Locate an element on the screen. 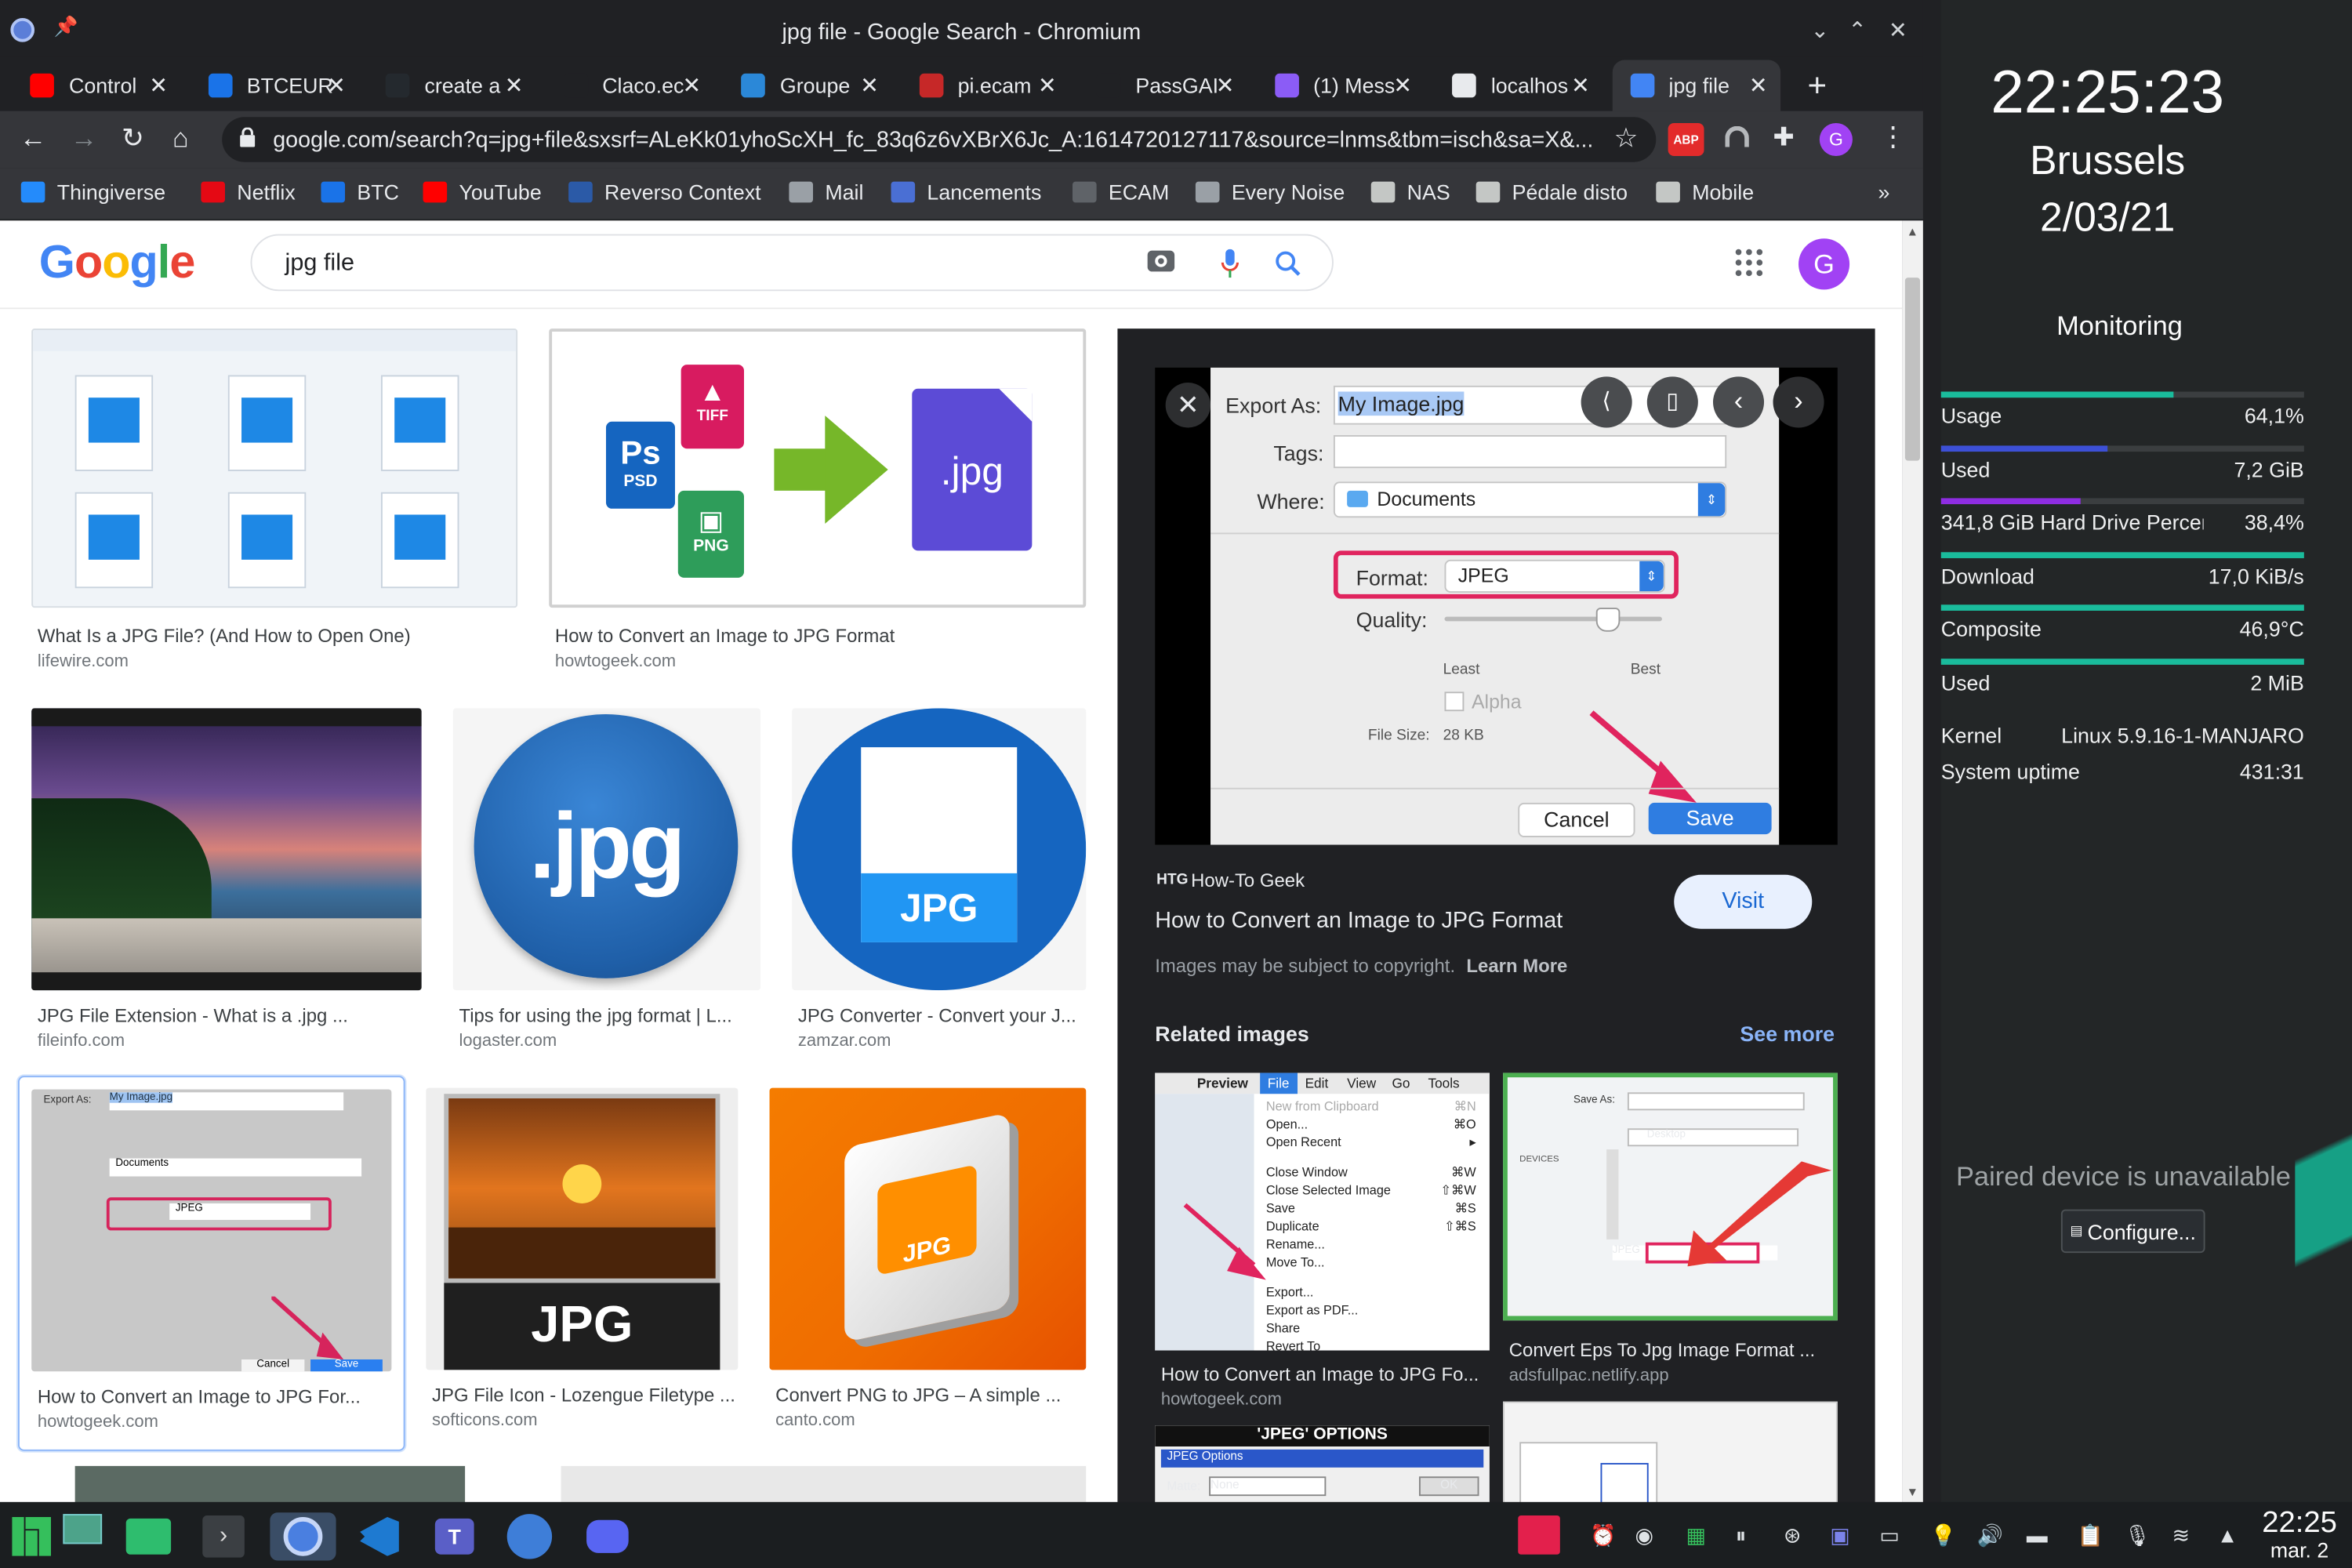 This screenshot has height=1568, width=2352. site-name: How-To Geek is located at coordinates (1248, 881).